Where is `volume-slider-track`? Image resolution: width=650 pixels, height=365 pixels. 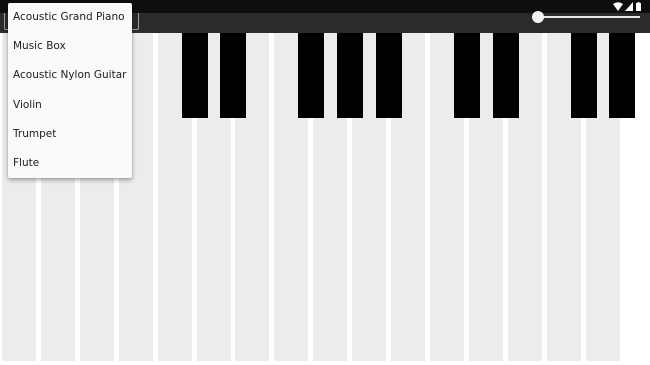
volume-slider-track is located at coordinates (588, 17).